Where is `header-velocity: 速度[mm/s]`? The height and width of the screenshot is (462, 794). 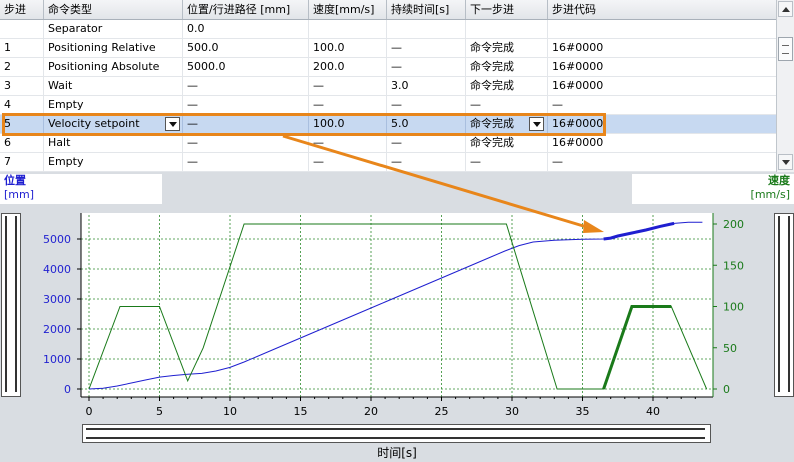
header-velocity: 速度[mm/s] is located at coordinates (348, 9).